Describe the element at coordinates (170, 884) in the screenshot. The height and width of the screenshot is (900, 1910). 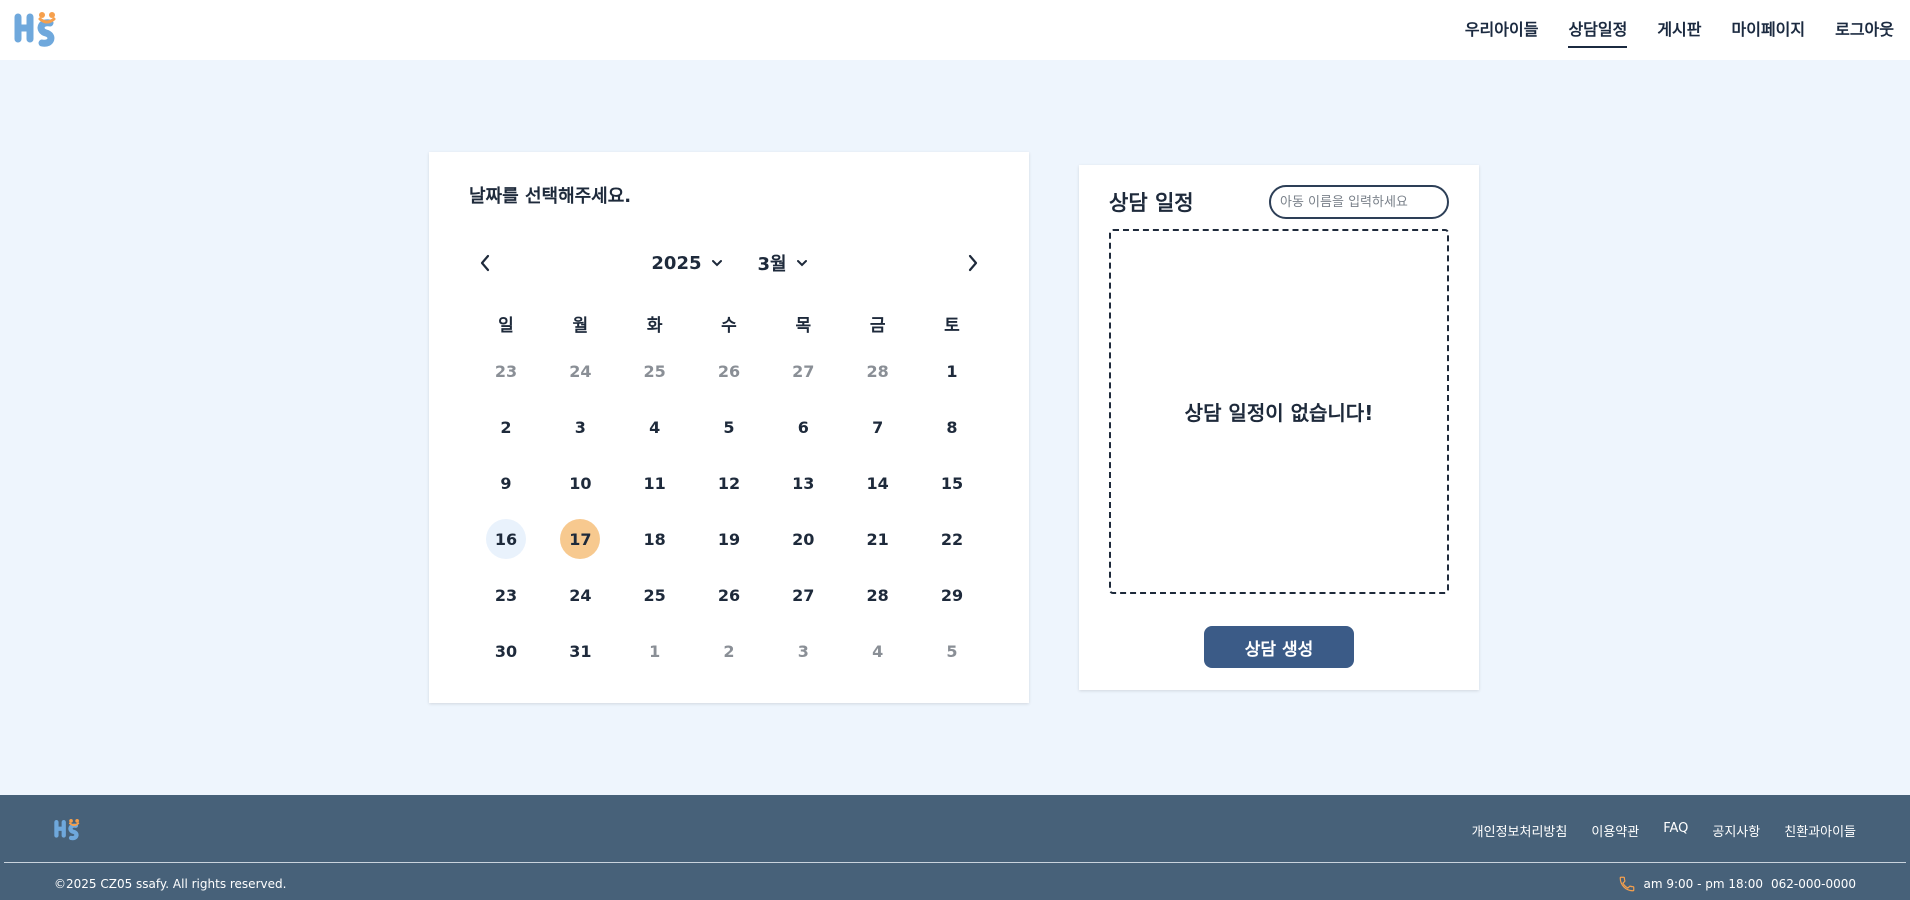
I see `copyright-text: ©2025 CZ05 ssafy. All rights reserved.` at that location.